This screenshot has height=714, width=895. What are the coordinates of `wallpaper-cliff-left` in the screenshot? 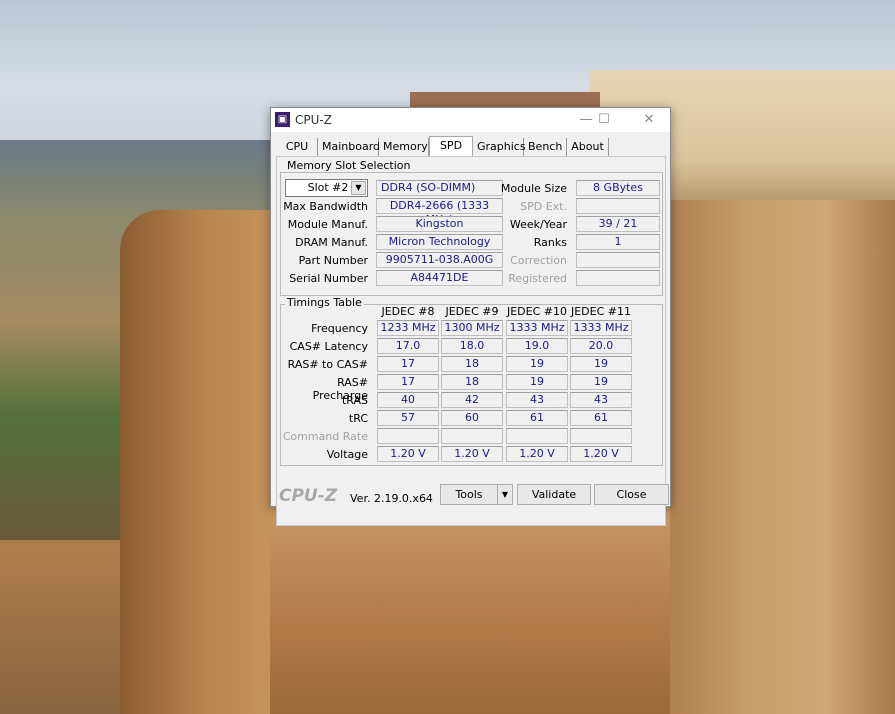 It's located at (205, 462).